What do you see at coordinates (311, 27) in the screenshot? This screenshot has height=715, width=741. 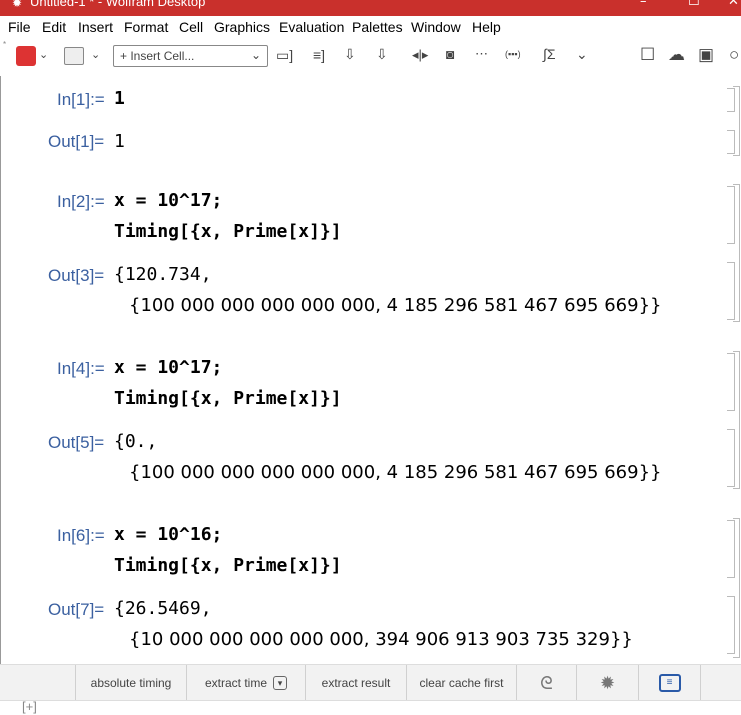 I see `menu-evaluation: Evaluation` at bounding box center [311, 27].